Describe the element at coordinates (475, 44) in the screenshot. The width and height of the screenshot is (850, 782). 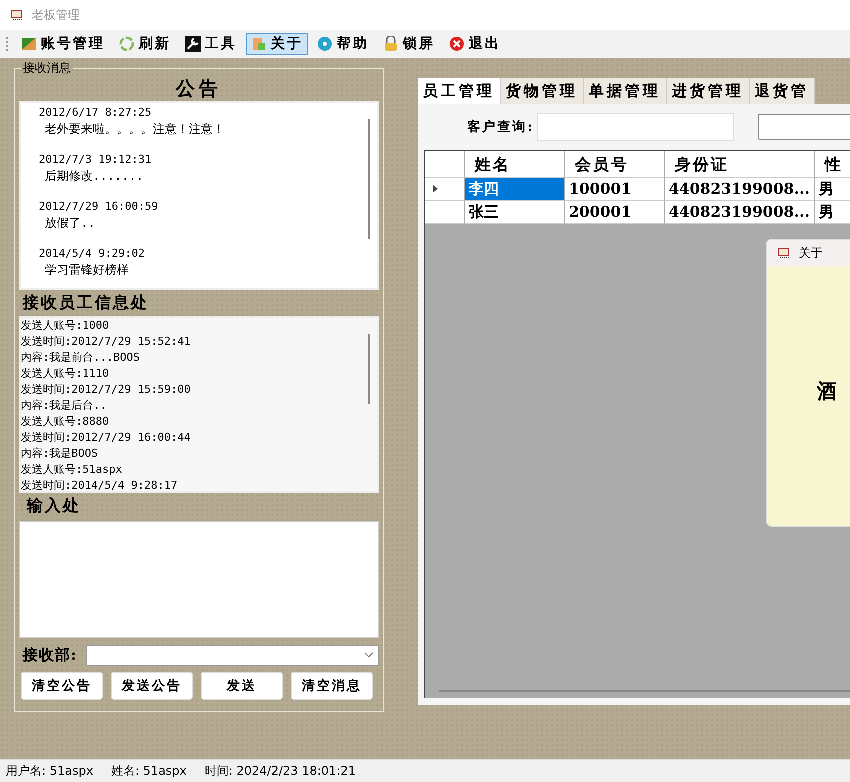
I see `toolbar-button: 退出` at that location.